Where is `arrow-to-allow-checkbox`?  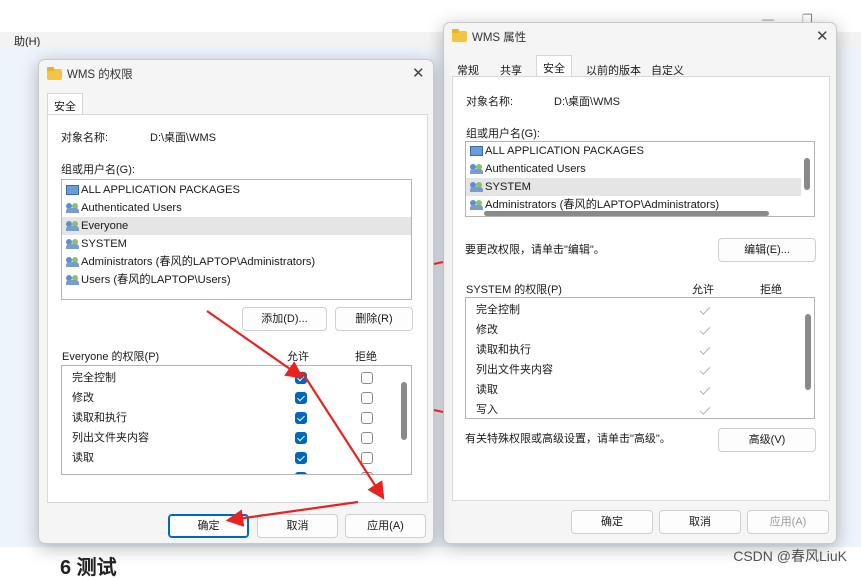 arrow-to-allow-checkbox is located at coordinates (255, 344).